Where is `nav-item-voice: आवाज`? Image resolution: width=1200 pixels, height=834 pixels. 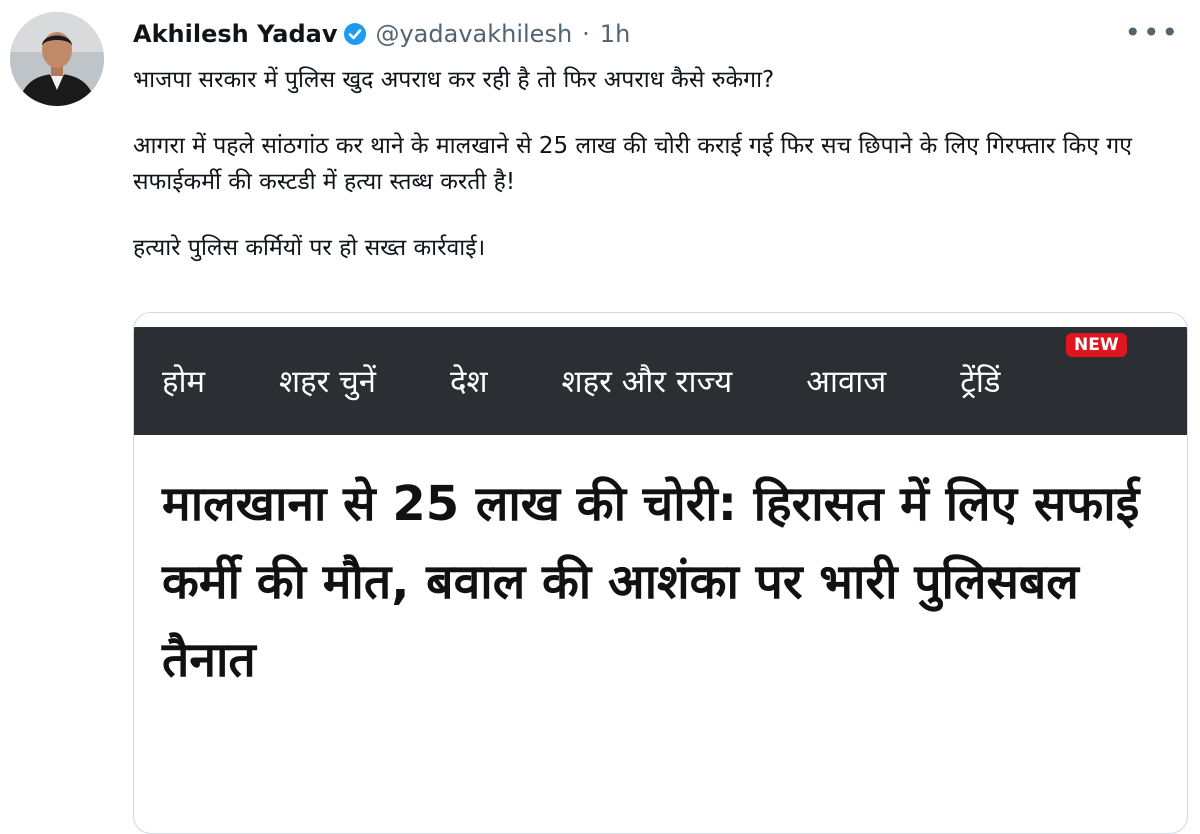 nav-item-voice: आवाज is located at coordinates (846, 382).